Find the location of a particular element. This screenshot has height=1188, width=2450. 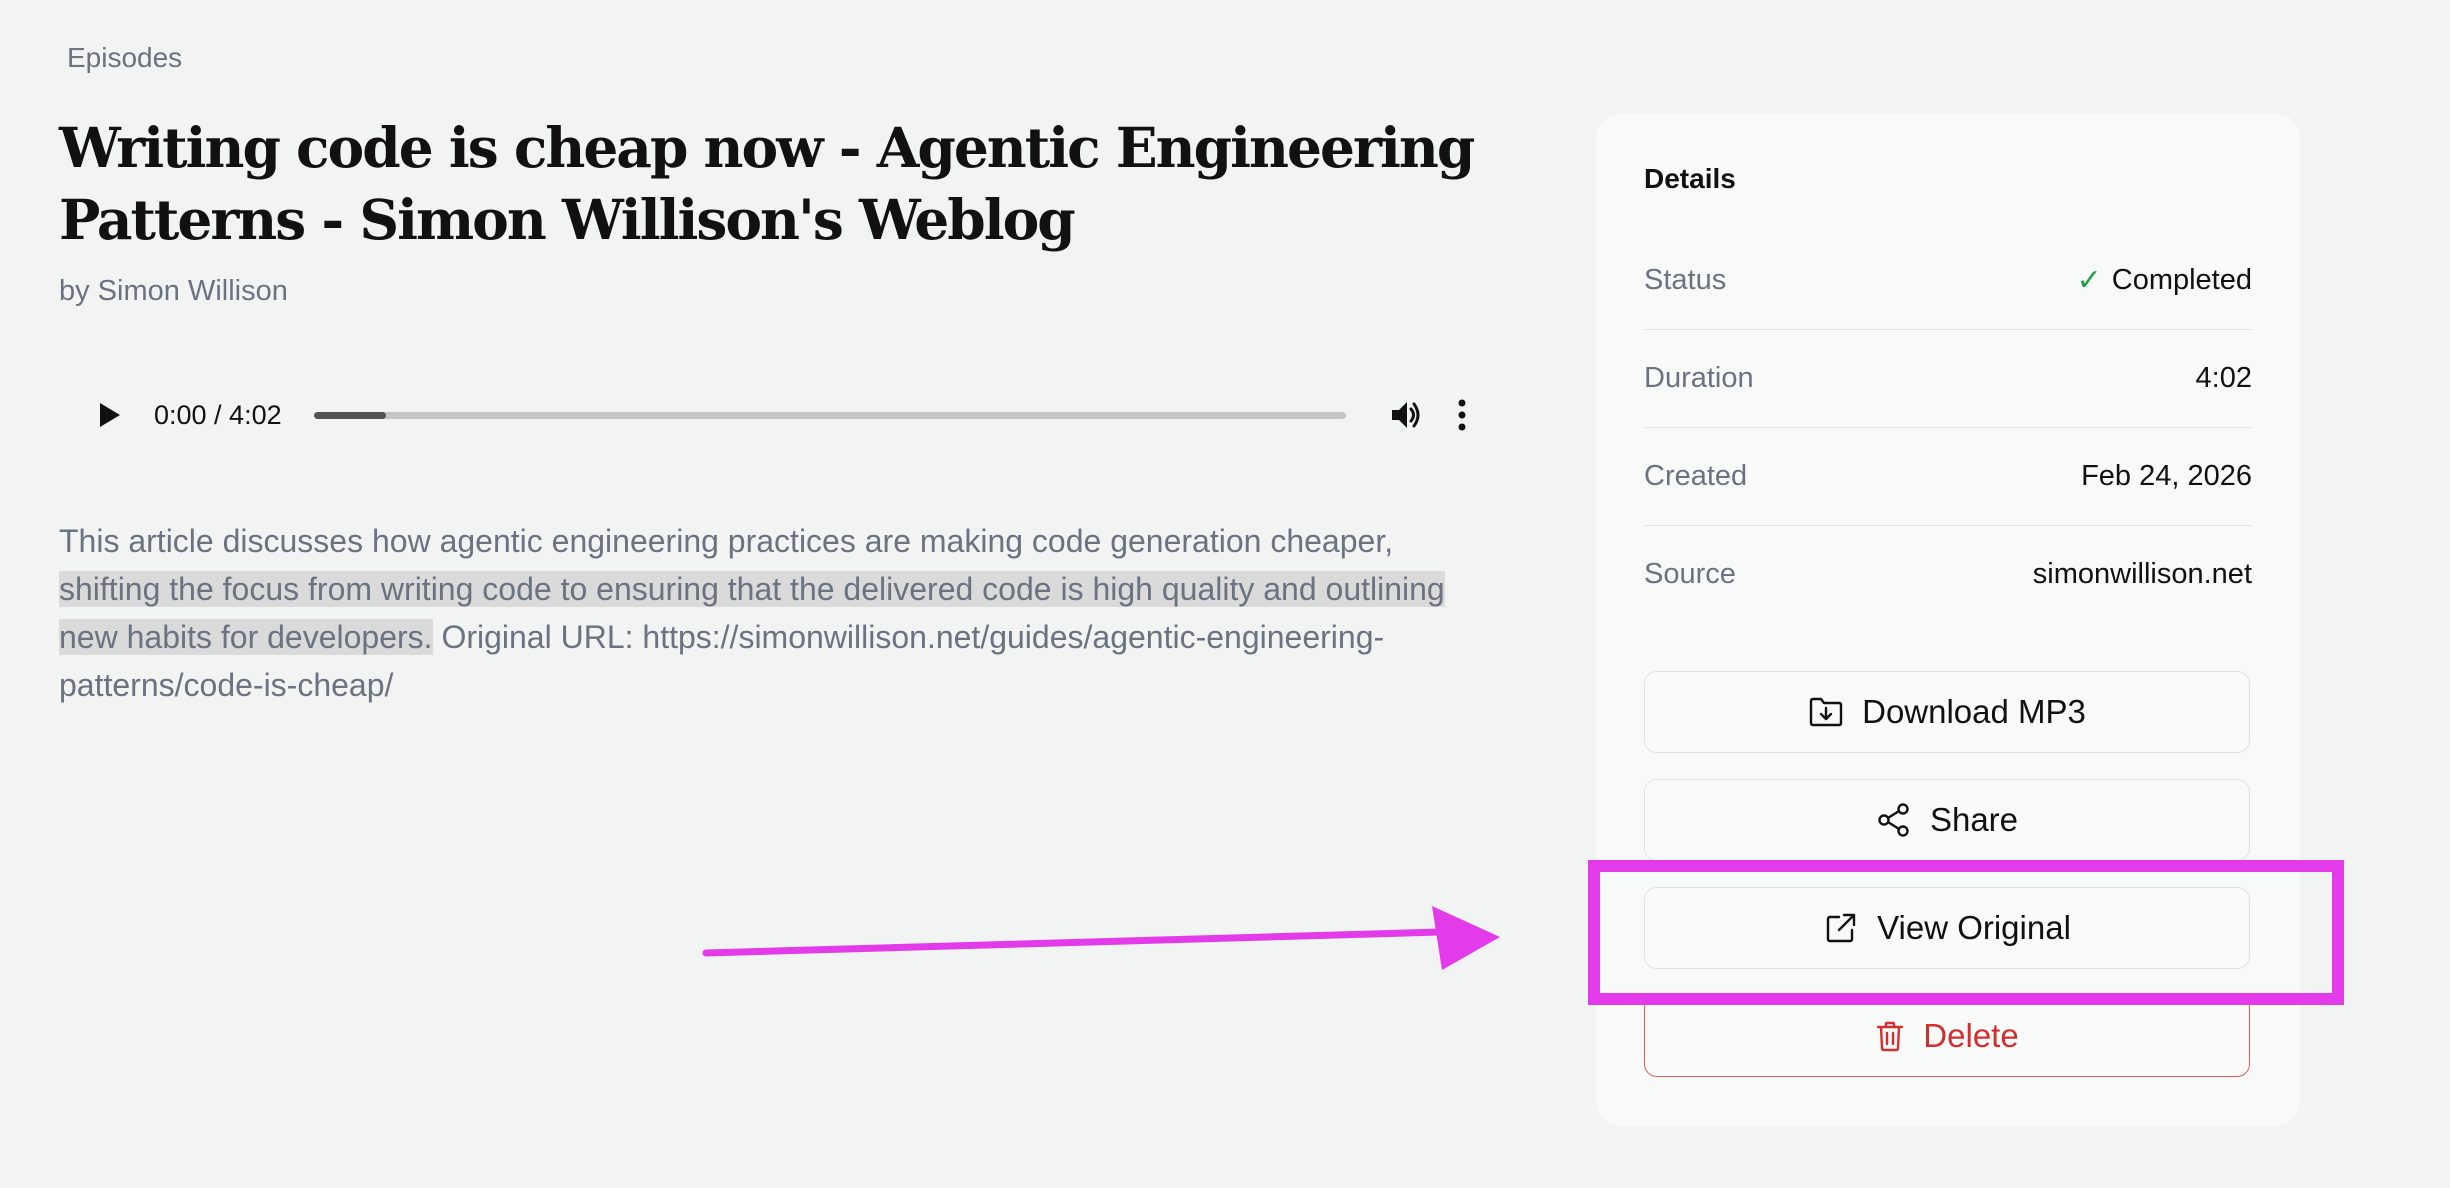

episode-byline: by Simon Willison is located at coordinates (173, 291).